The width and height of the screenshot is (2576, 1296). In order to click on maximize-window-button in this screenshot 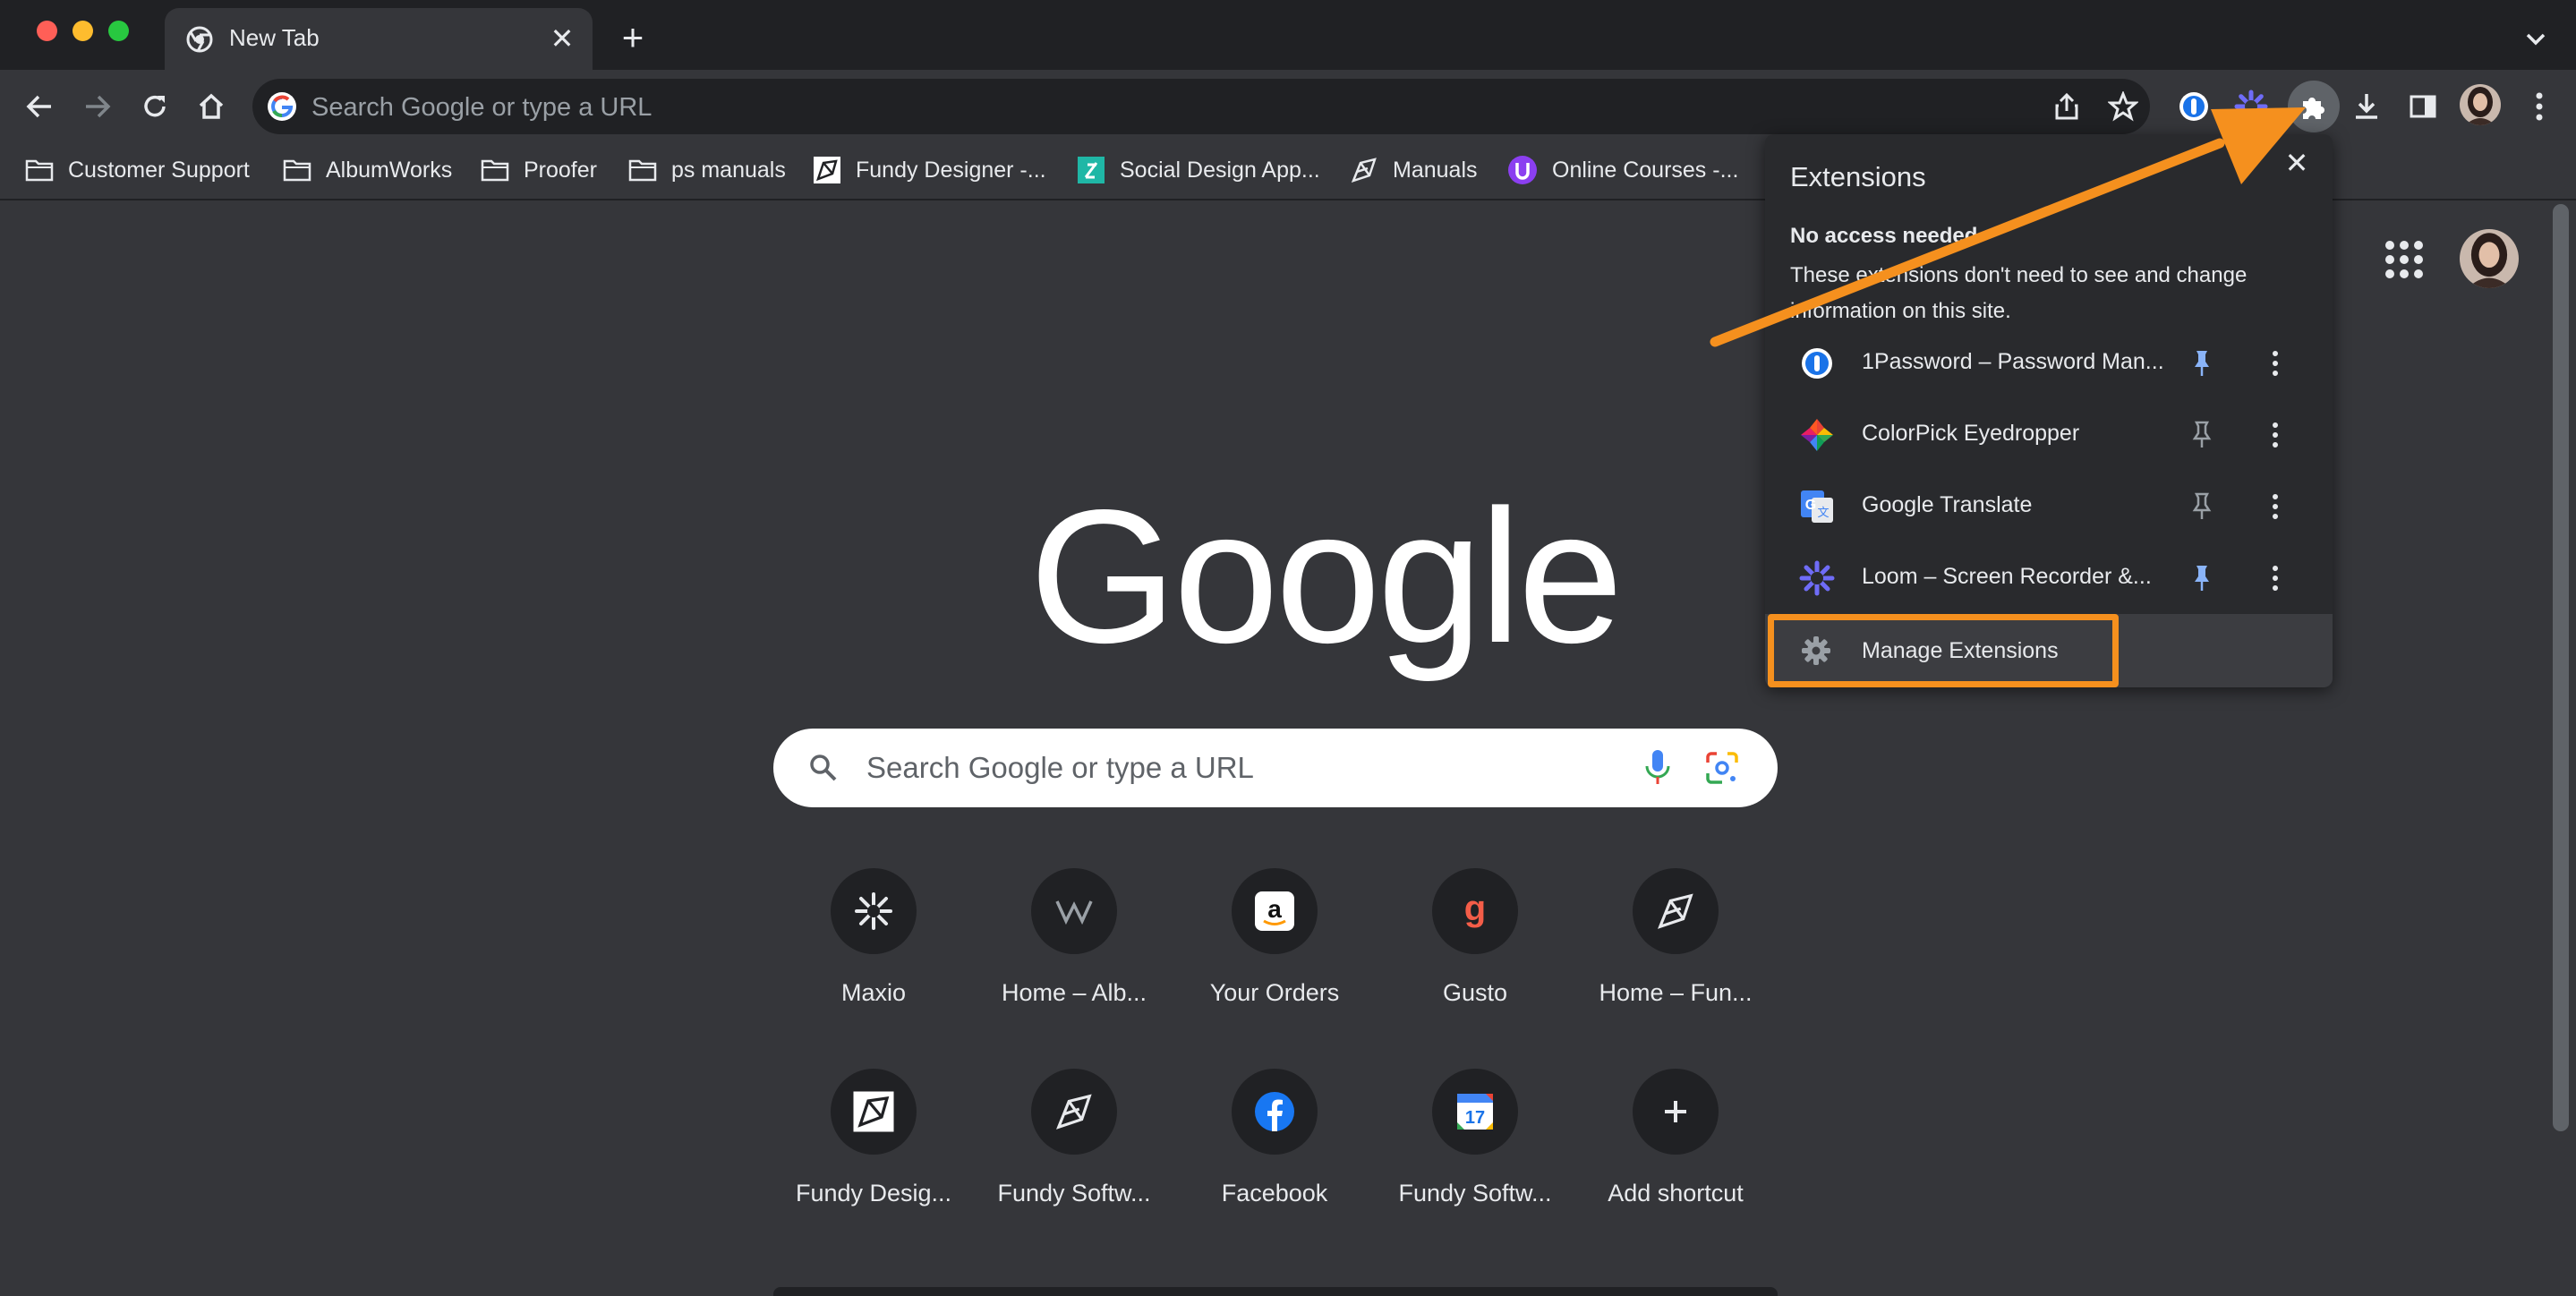, I will do `click(118, 31)`.